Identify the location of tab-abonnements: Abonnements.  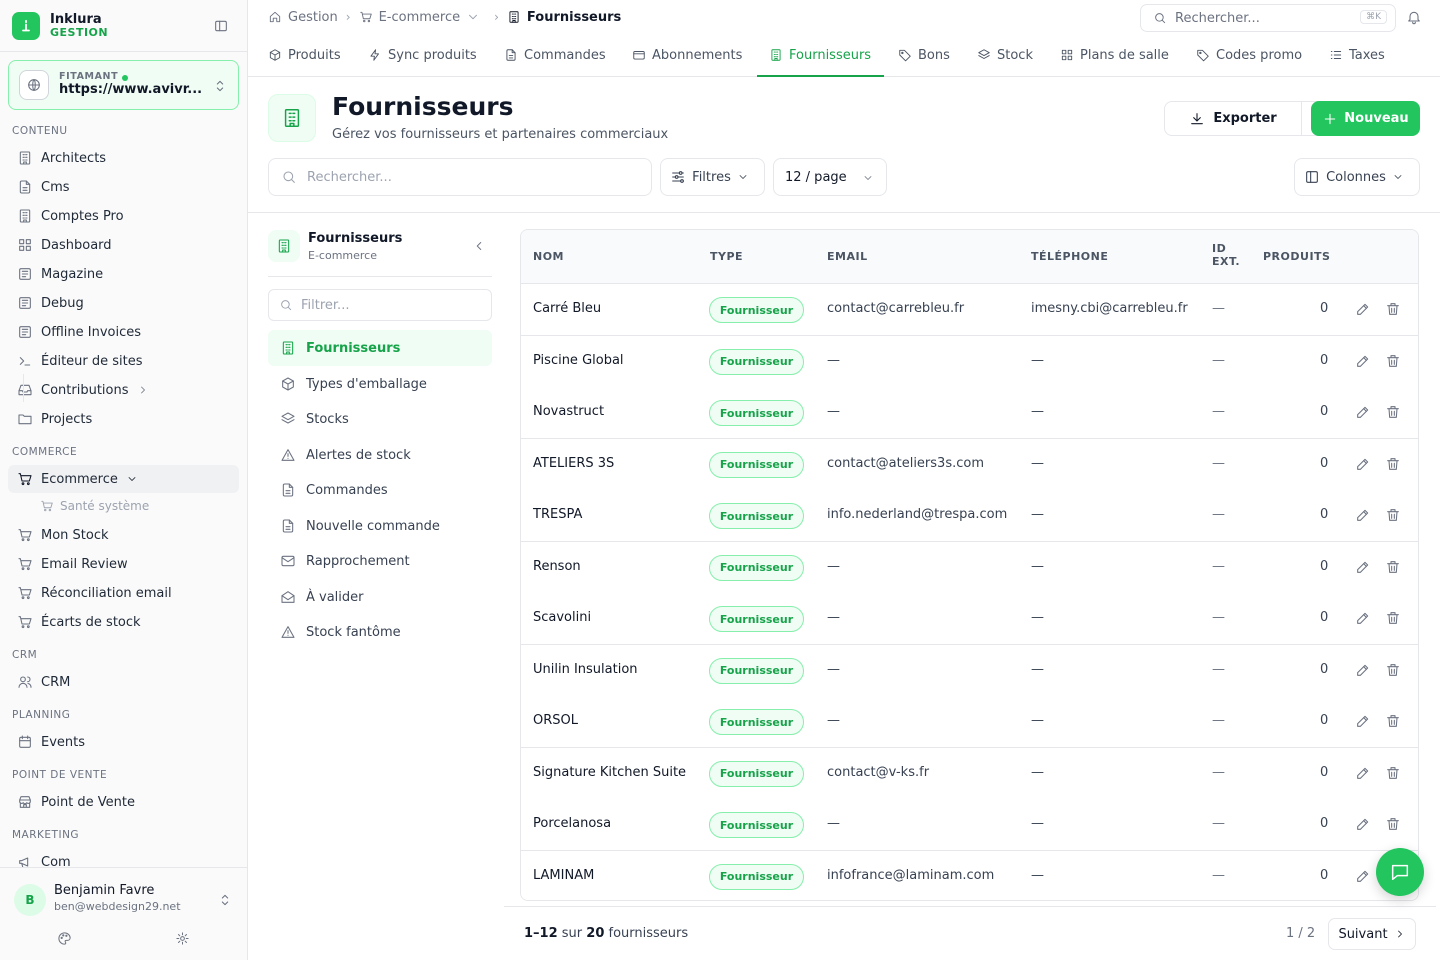
(687, 55).